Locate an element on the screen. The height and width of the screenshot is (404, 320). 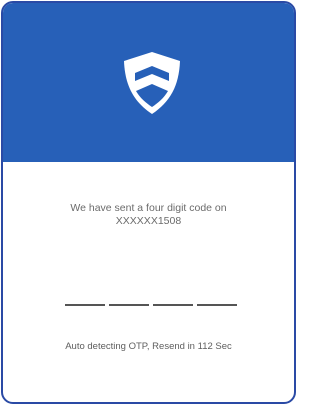
auto-detect-text: Auto detecting OTP, Resend in is located at coordinates (130, 346).